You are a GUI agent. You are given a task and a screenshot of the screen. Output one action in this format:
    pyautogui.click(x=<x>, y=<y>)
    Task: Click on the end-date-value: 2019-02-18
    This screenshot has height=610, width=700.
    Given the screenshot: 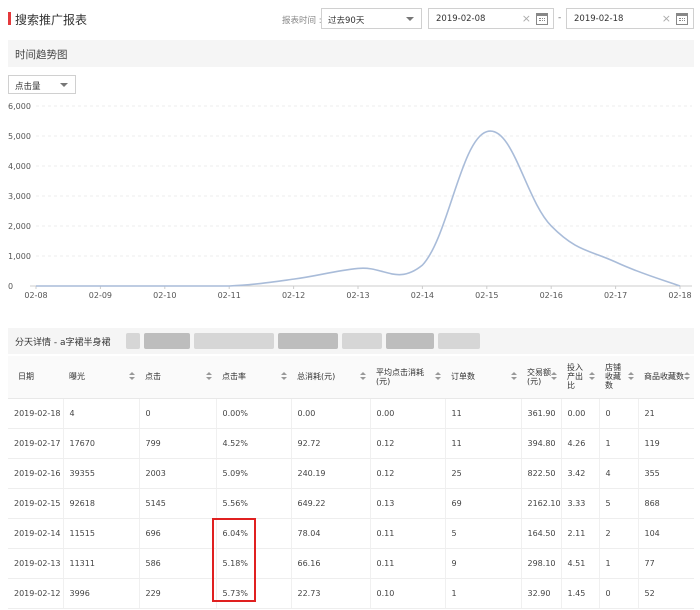 What is the action you would take?
    pyautogui.click(x=599, y=19)
    